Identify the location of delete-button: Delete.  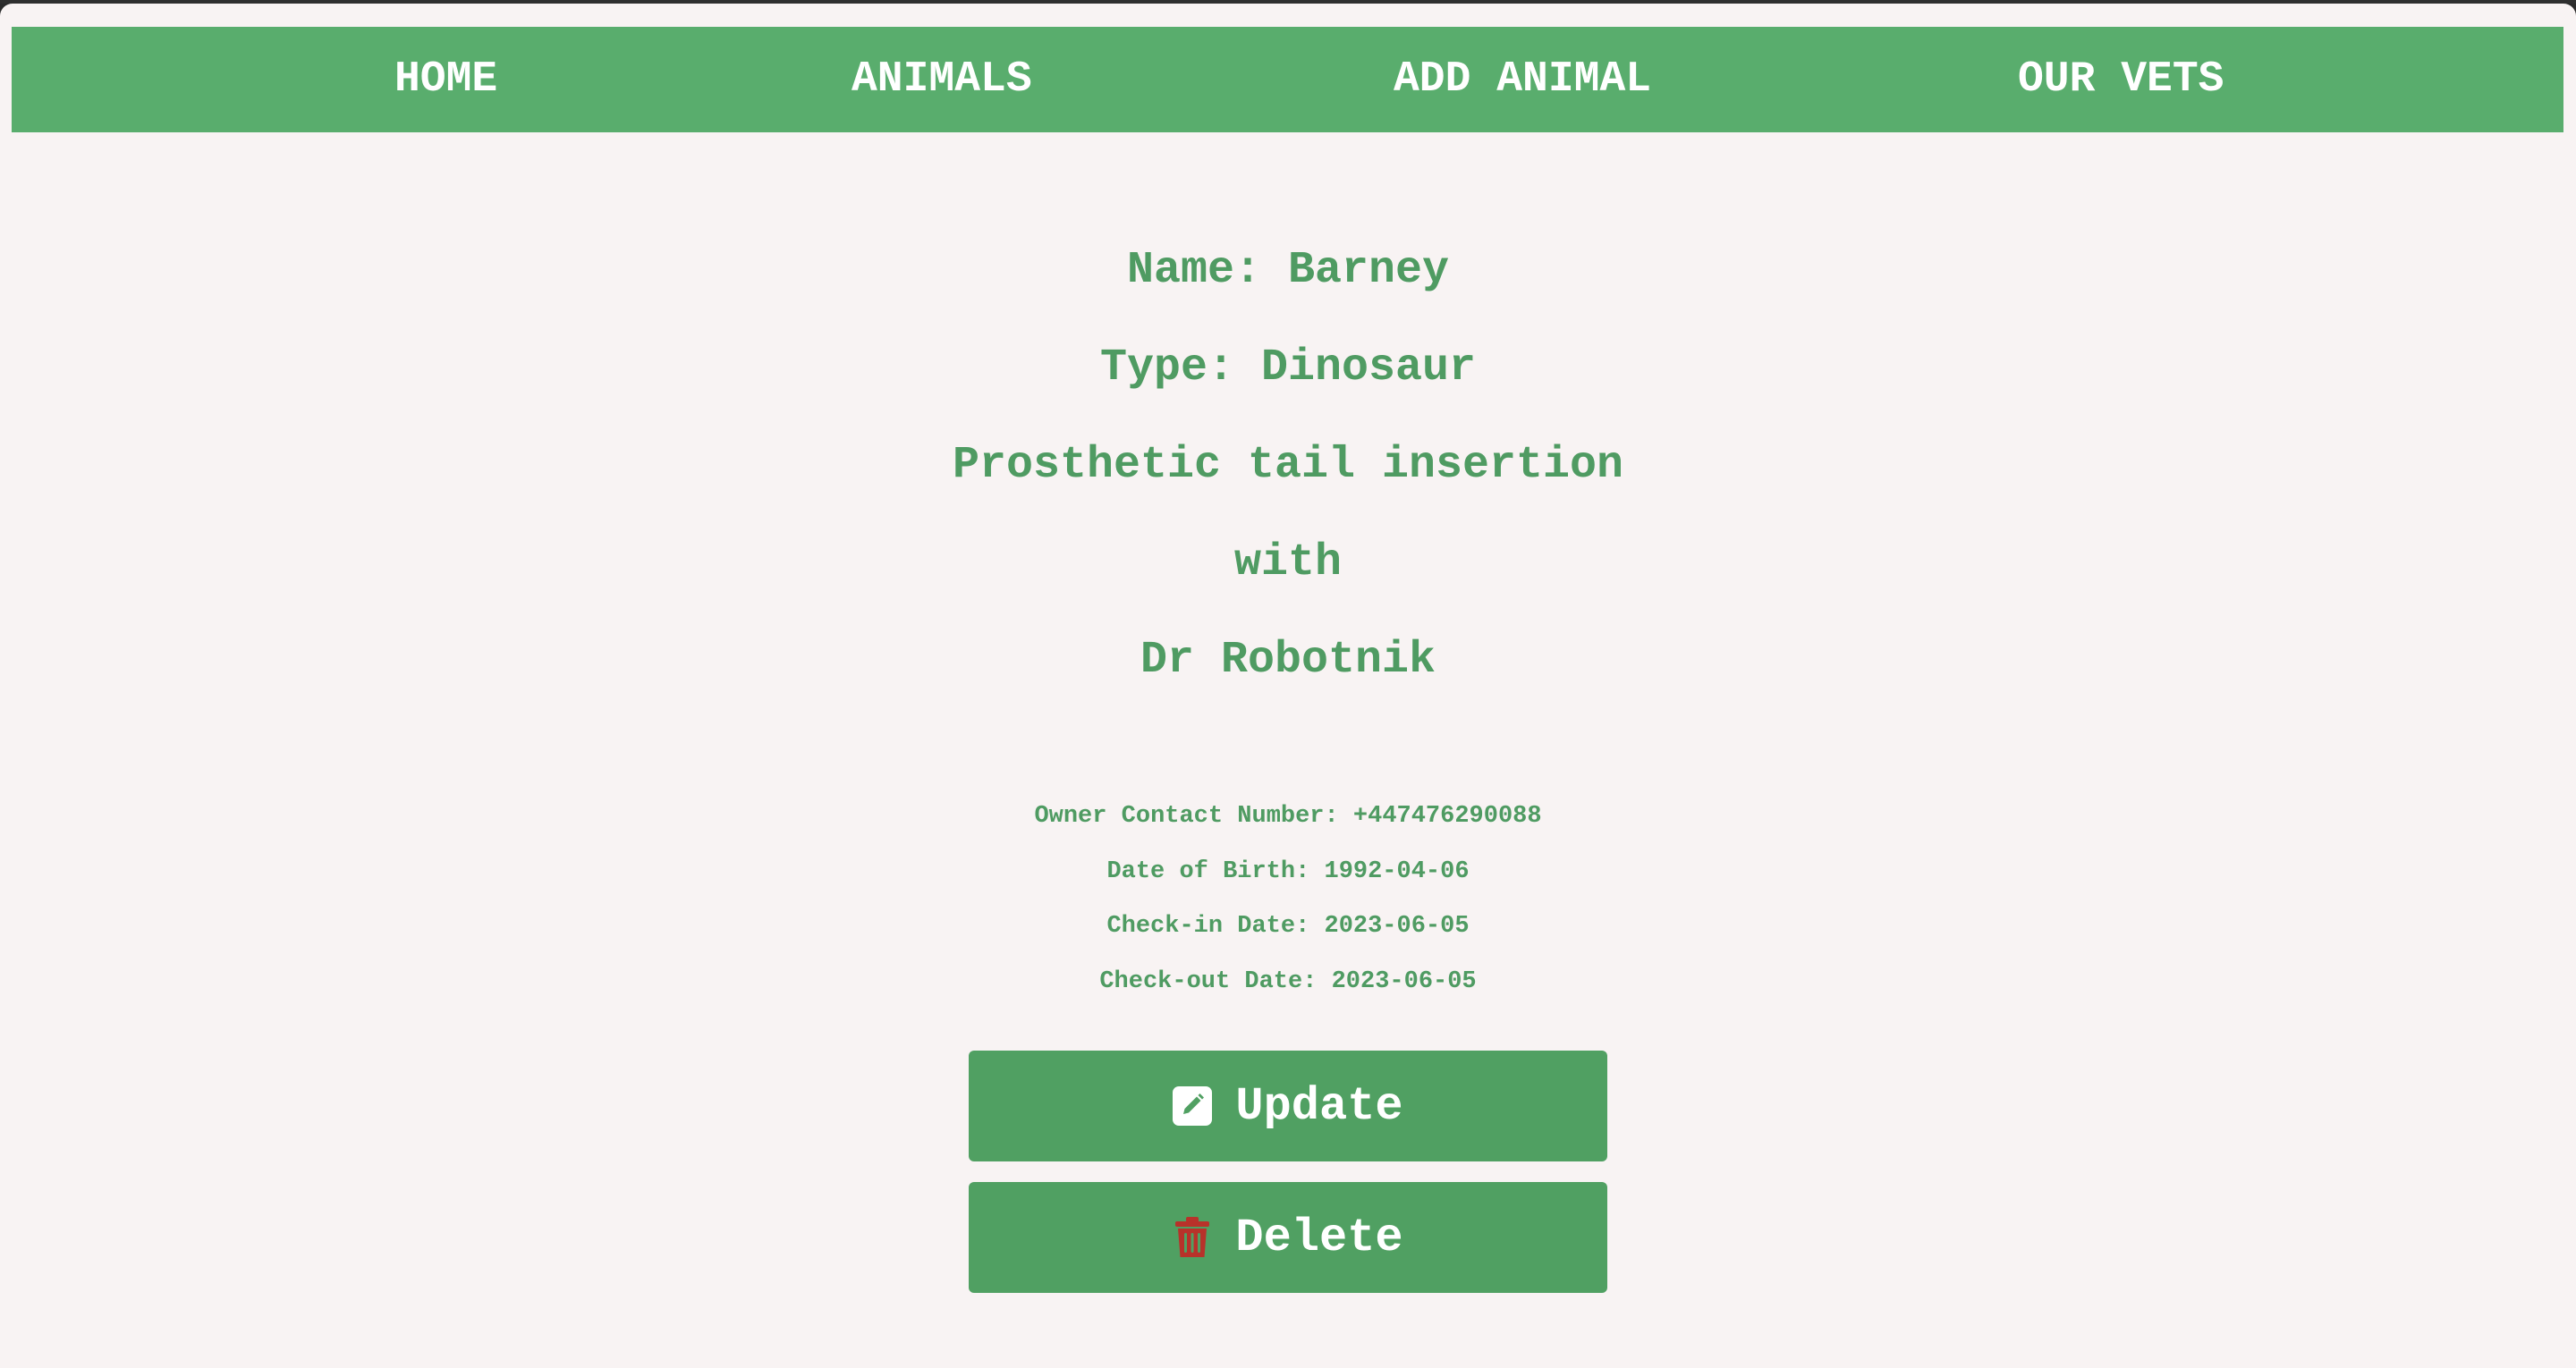
(1288, 1237).